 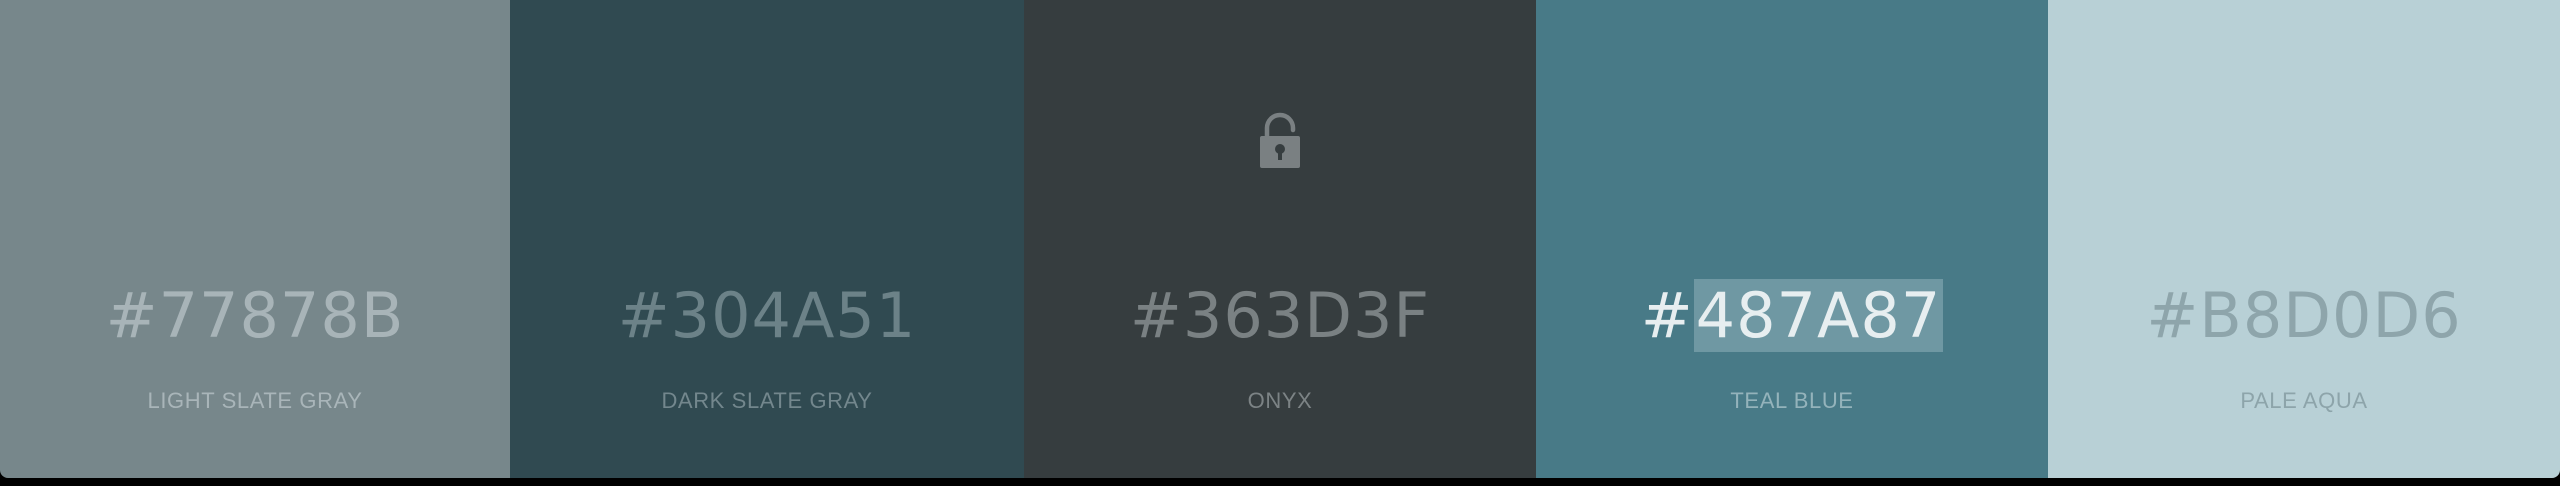 I want to click on hex-prefix: #, so click(x=1667, y=315).